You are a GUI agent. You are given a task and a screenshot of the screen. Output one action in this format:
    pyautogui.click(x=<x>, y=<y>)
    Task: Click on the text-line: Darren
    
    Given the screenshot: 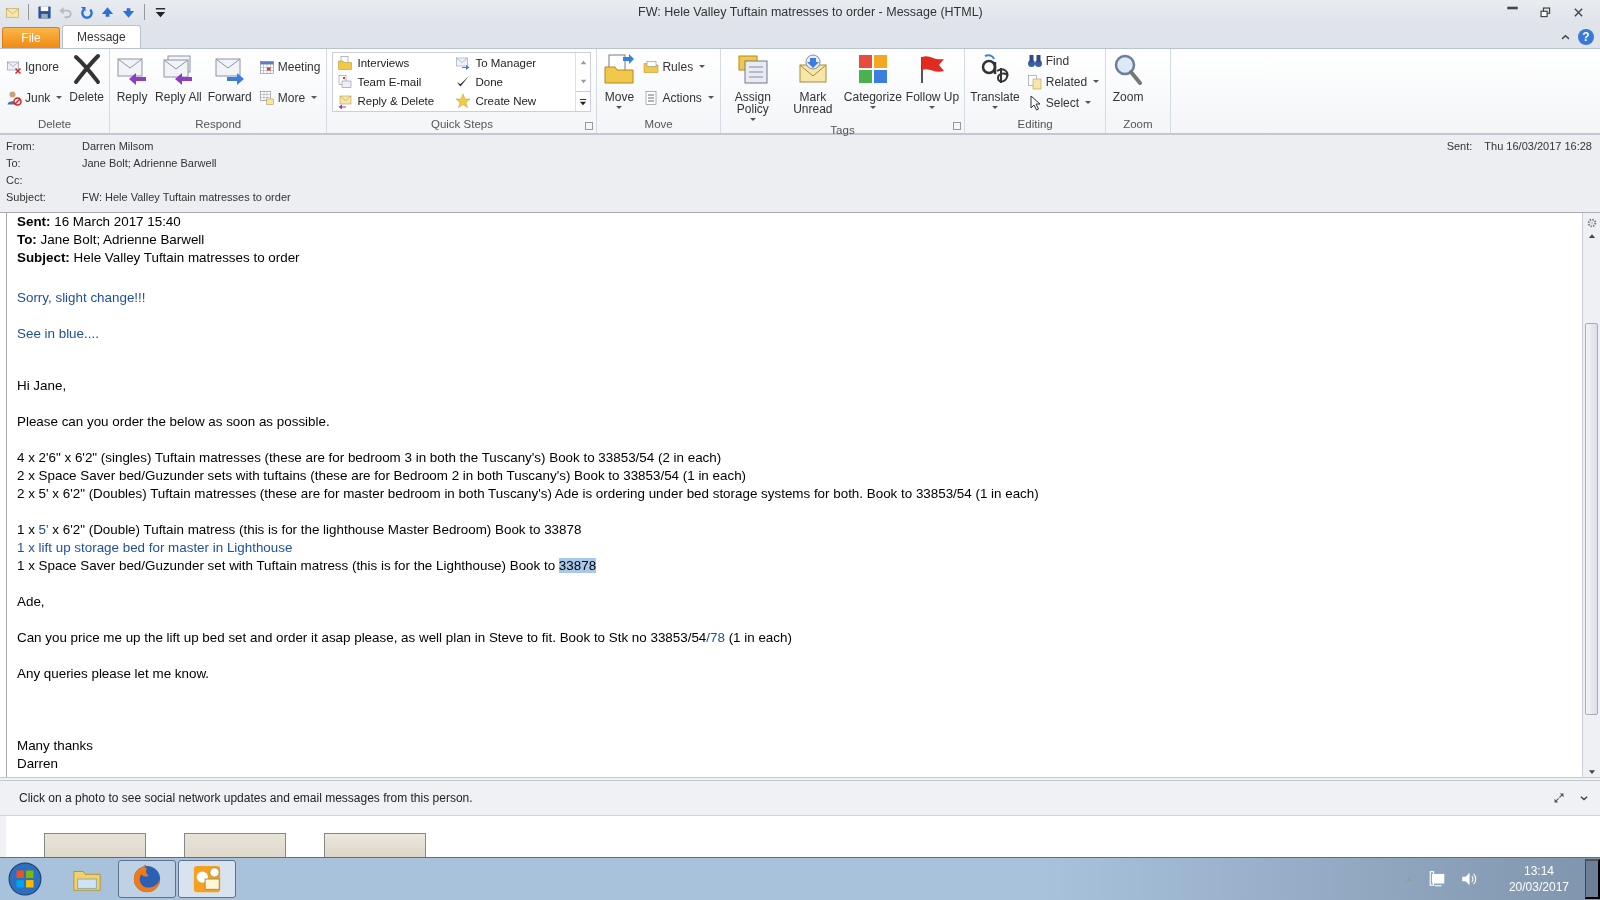 What is the action you would take?
    pyautogui.click(x=38, y=764)
    